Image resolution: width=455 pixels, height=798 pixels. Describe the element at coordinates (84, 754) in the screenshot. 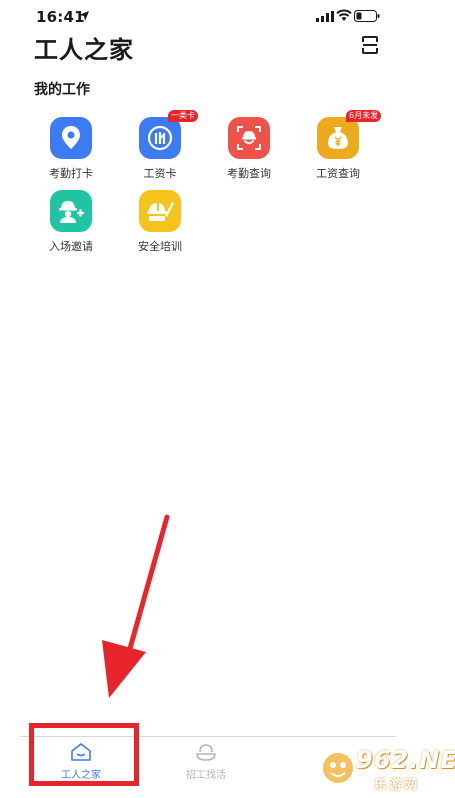

I see `annotation-highlight-box` at that location.